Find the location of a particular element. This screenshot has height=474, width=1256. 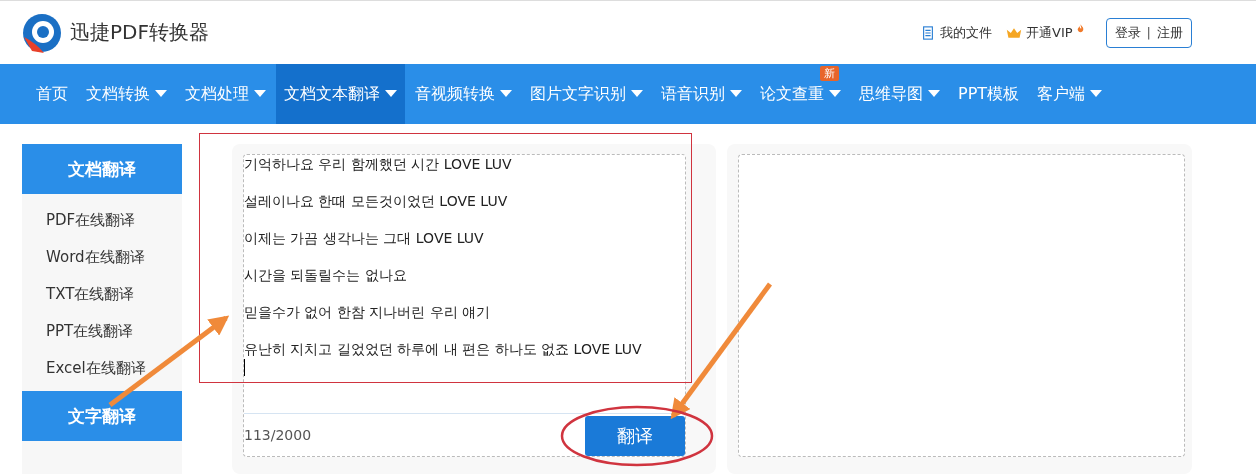

nav-tab: 文档文本翻译 is located at coordinates (340, 94).